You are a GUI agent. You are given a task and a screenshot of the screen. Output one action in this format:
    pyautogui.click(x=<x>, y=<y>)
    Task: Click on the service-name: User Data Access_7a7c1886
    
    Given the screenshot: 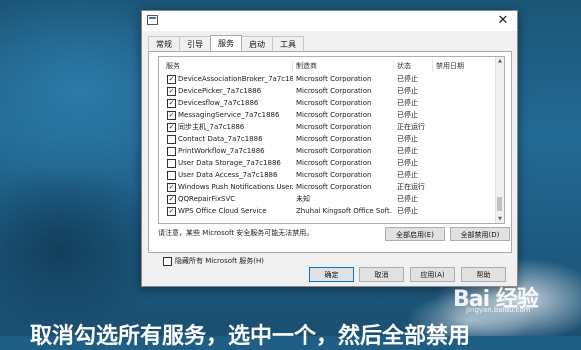 What is the action you would take?
    pyautogui.click(x=228, y=175)
    